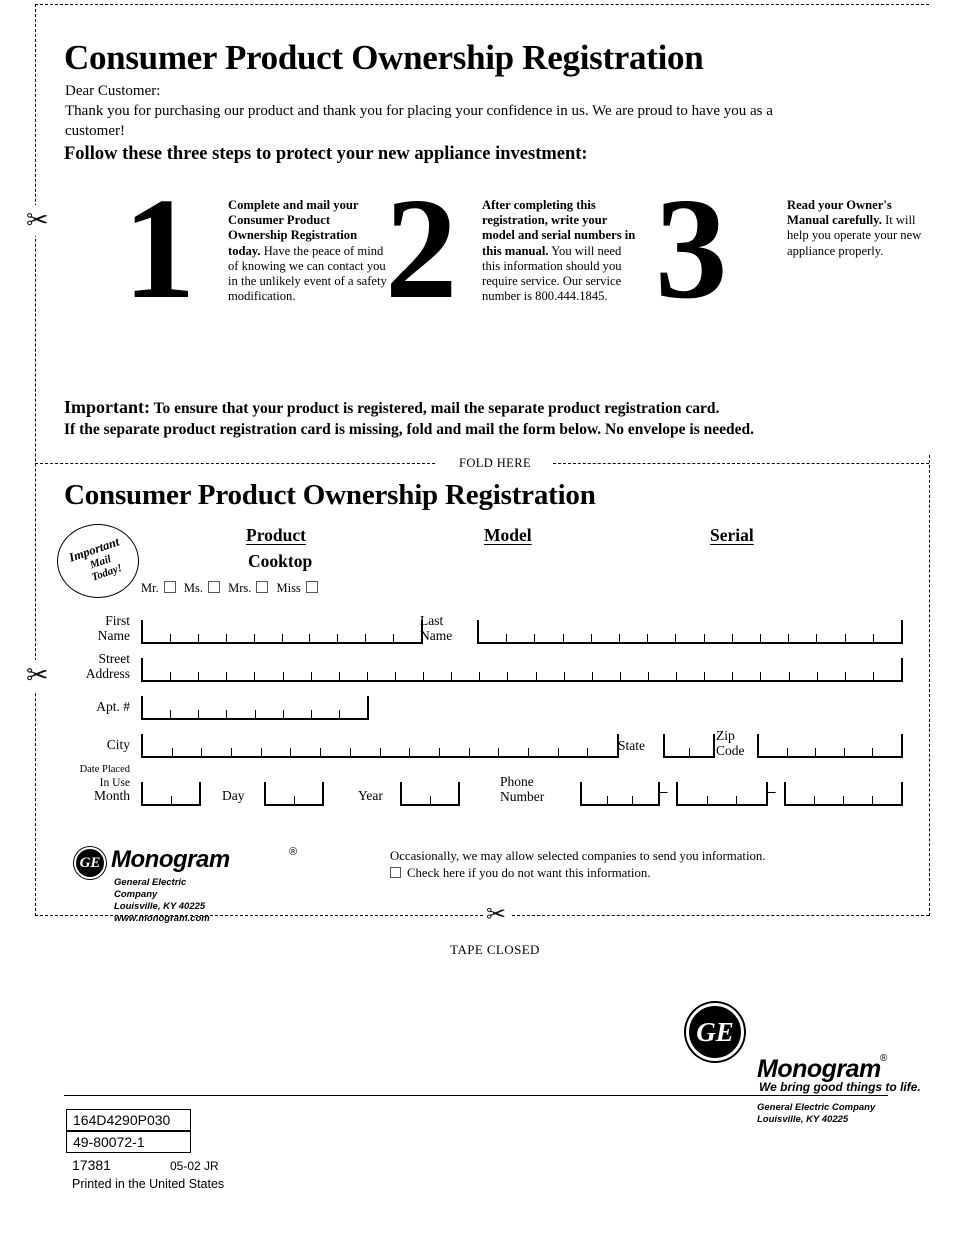  Describe the element at coordinates (98, 561) in the screenshot. I see `important-mail-today-stamp: Important Mail Today!` at that location.